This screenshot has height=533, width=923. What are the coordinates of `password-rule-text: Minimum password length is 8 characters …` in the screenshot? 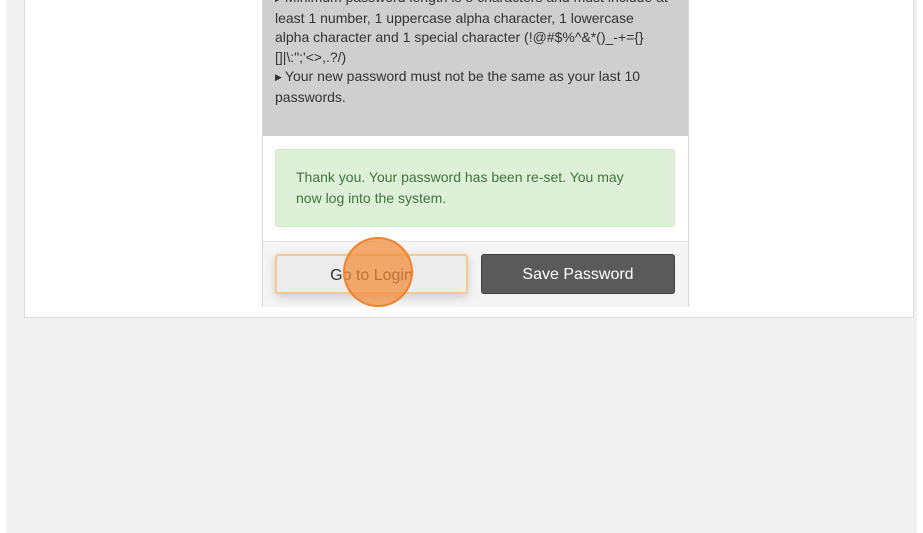 It's located at (471, 32).